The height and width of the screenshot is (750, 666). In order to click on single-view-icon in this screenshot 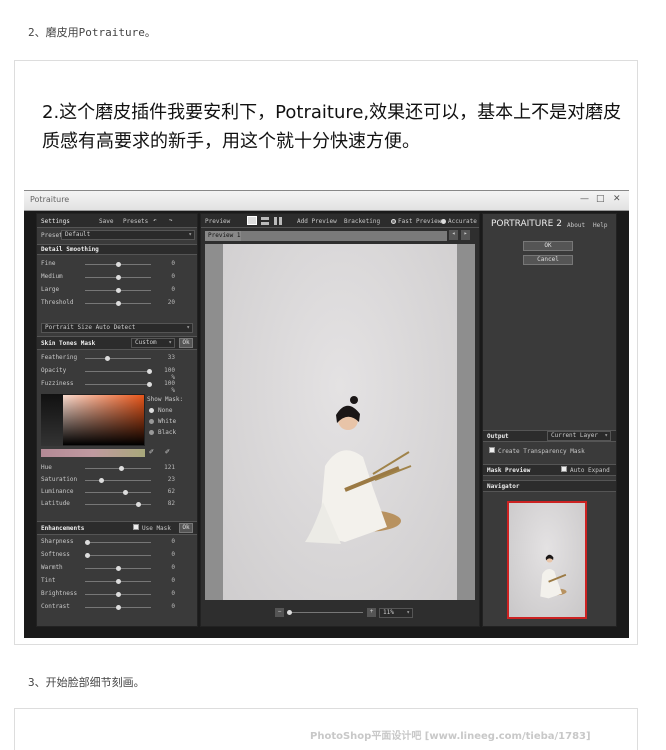, I will do `click(252, 220)`.